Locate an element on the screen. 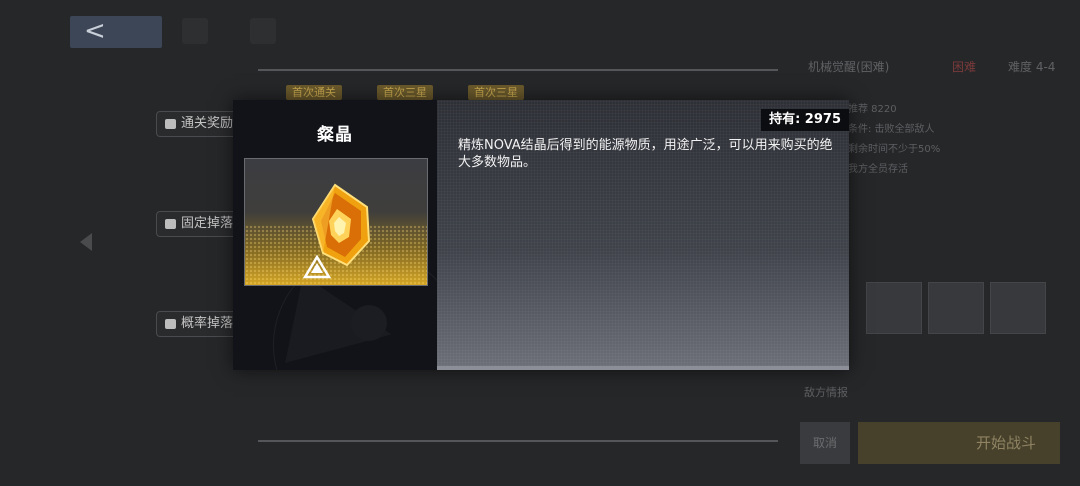  stage-name: 机械觉醒(困难) is located at coordinates (849, 67).